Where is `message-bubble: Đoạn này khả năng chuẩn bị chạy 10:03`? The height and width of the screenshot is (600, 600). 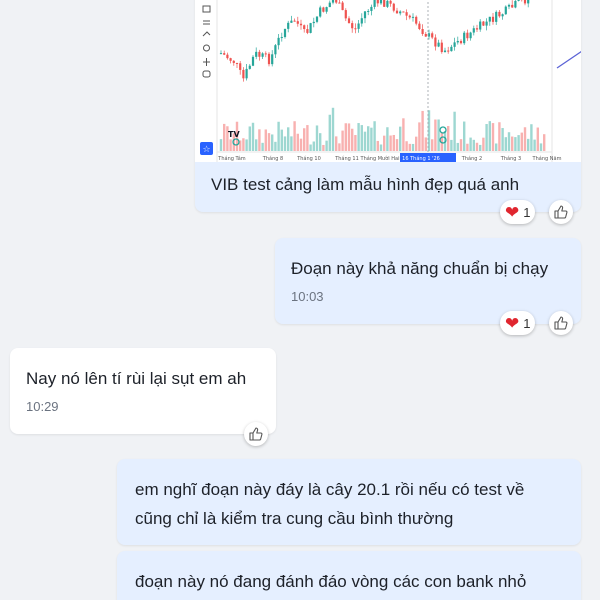
message-bubble: Đoạn này khả năng chuẩn bị chạy 10:03 is located at coordinates (428, 281).